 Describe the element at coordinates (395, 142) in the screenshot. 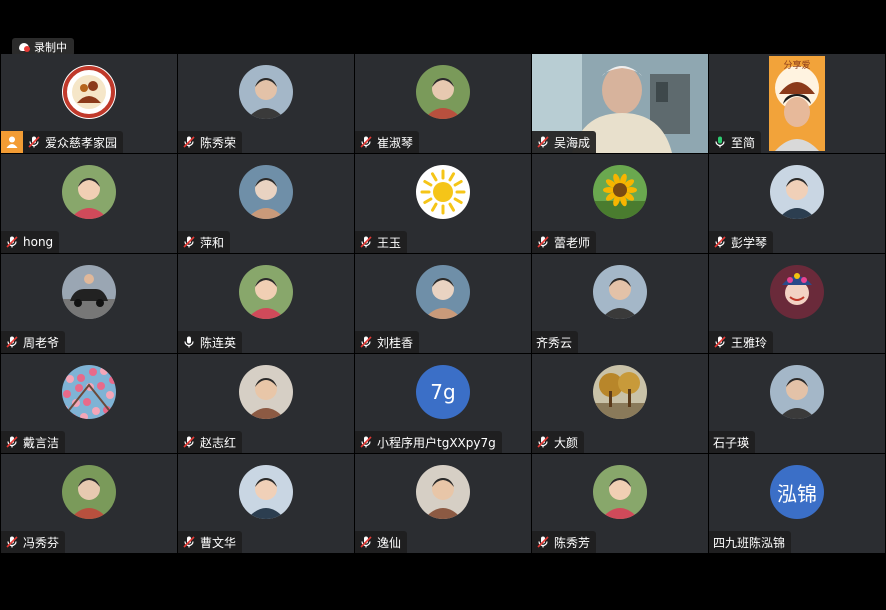

I see `participant-name: 崔淑琴` at that location.